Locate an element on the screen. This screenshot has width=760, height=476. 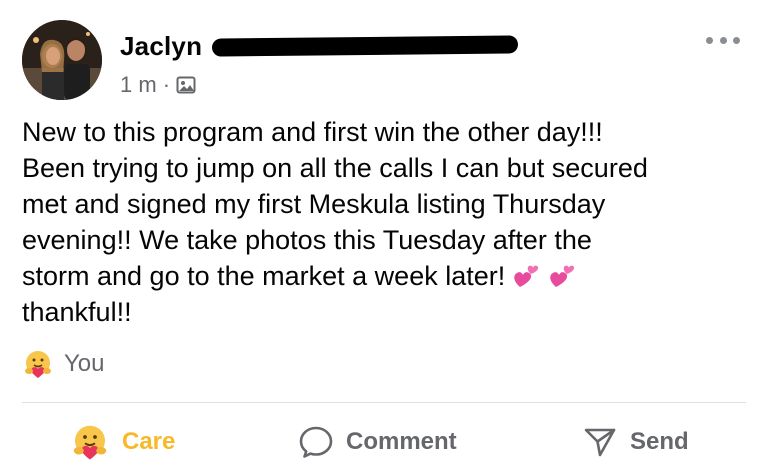
send-icon is located at coordinates (600, 442).